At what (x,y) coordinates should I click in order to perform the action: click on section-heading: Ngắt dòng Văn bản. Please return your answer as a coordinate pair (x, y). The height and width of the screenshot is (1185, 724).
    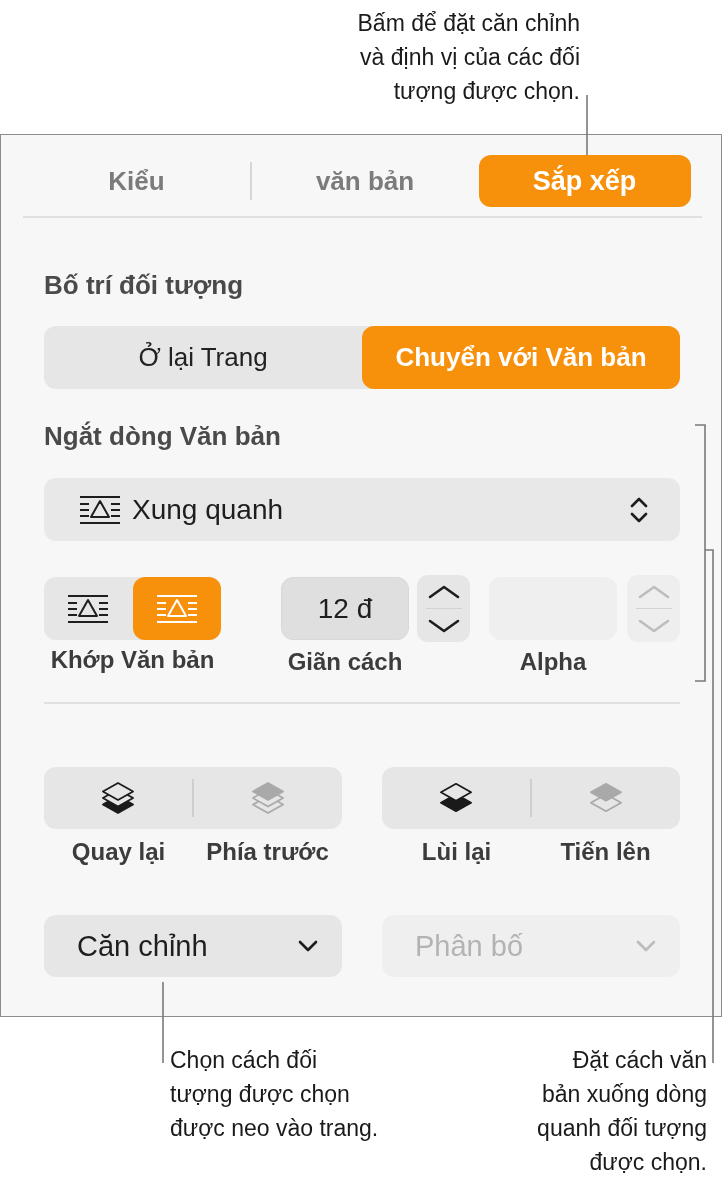
    Looking at the image, I should click on (163, 436).